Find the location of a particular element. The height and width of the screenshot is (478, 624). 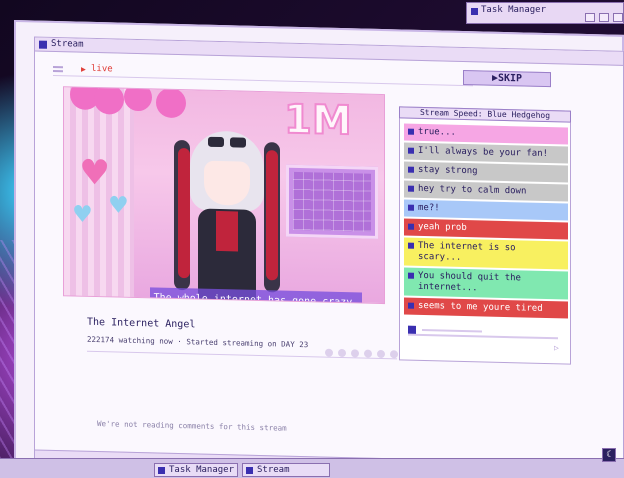

live-indicator: live is located at coordinates (102, 69).